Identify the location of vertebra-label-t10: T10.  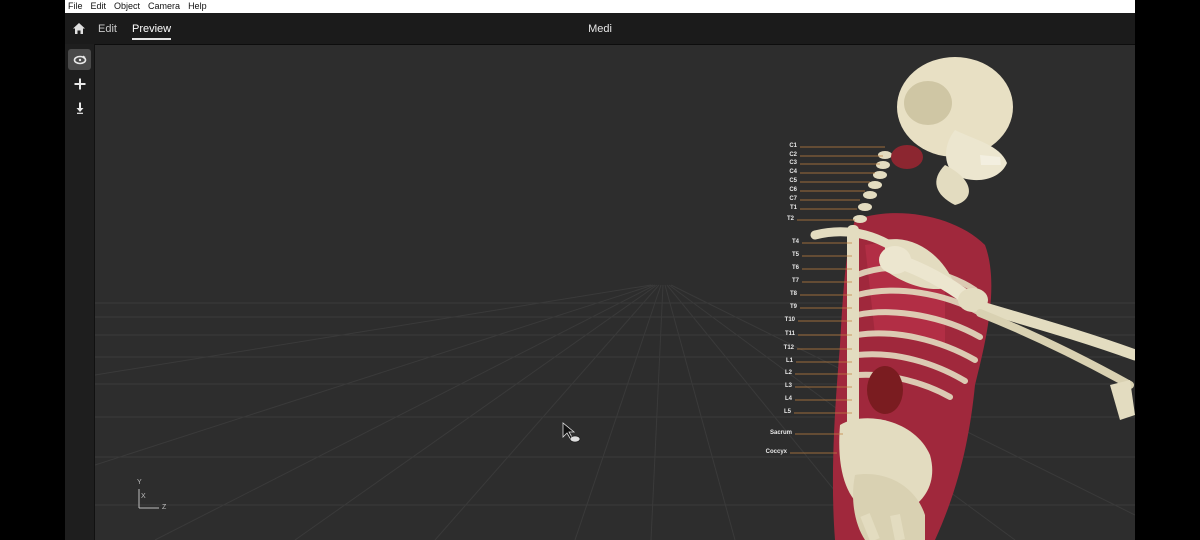
(789, 320).